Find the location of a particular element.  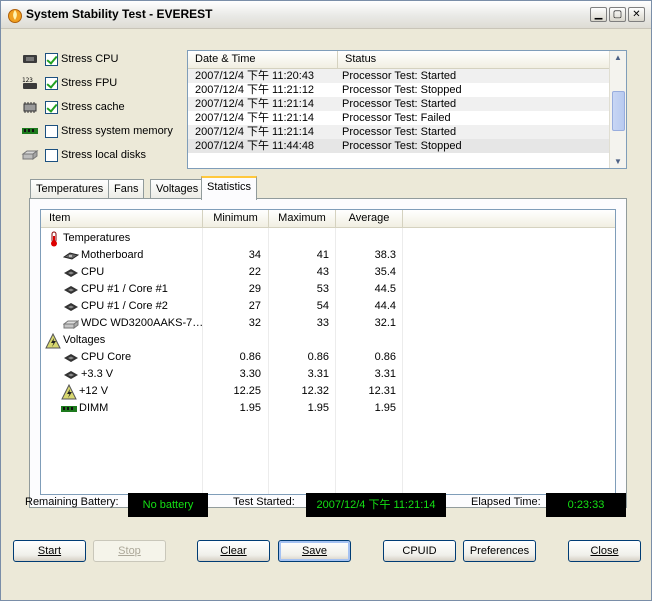

stats-header-avg: Average is located at coordinates (369, 218).